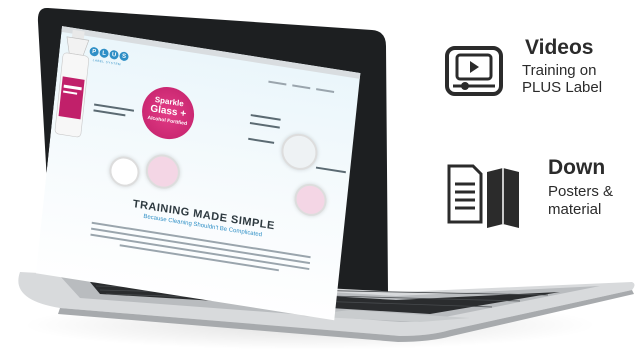 The width and height of the screenshot is (637, 353). I want to click on logo-letter: S, so click(124, 56).